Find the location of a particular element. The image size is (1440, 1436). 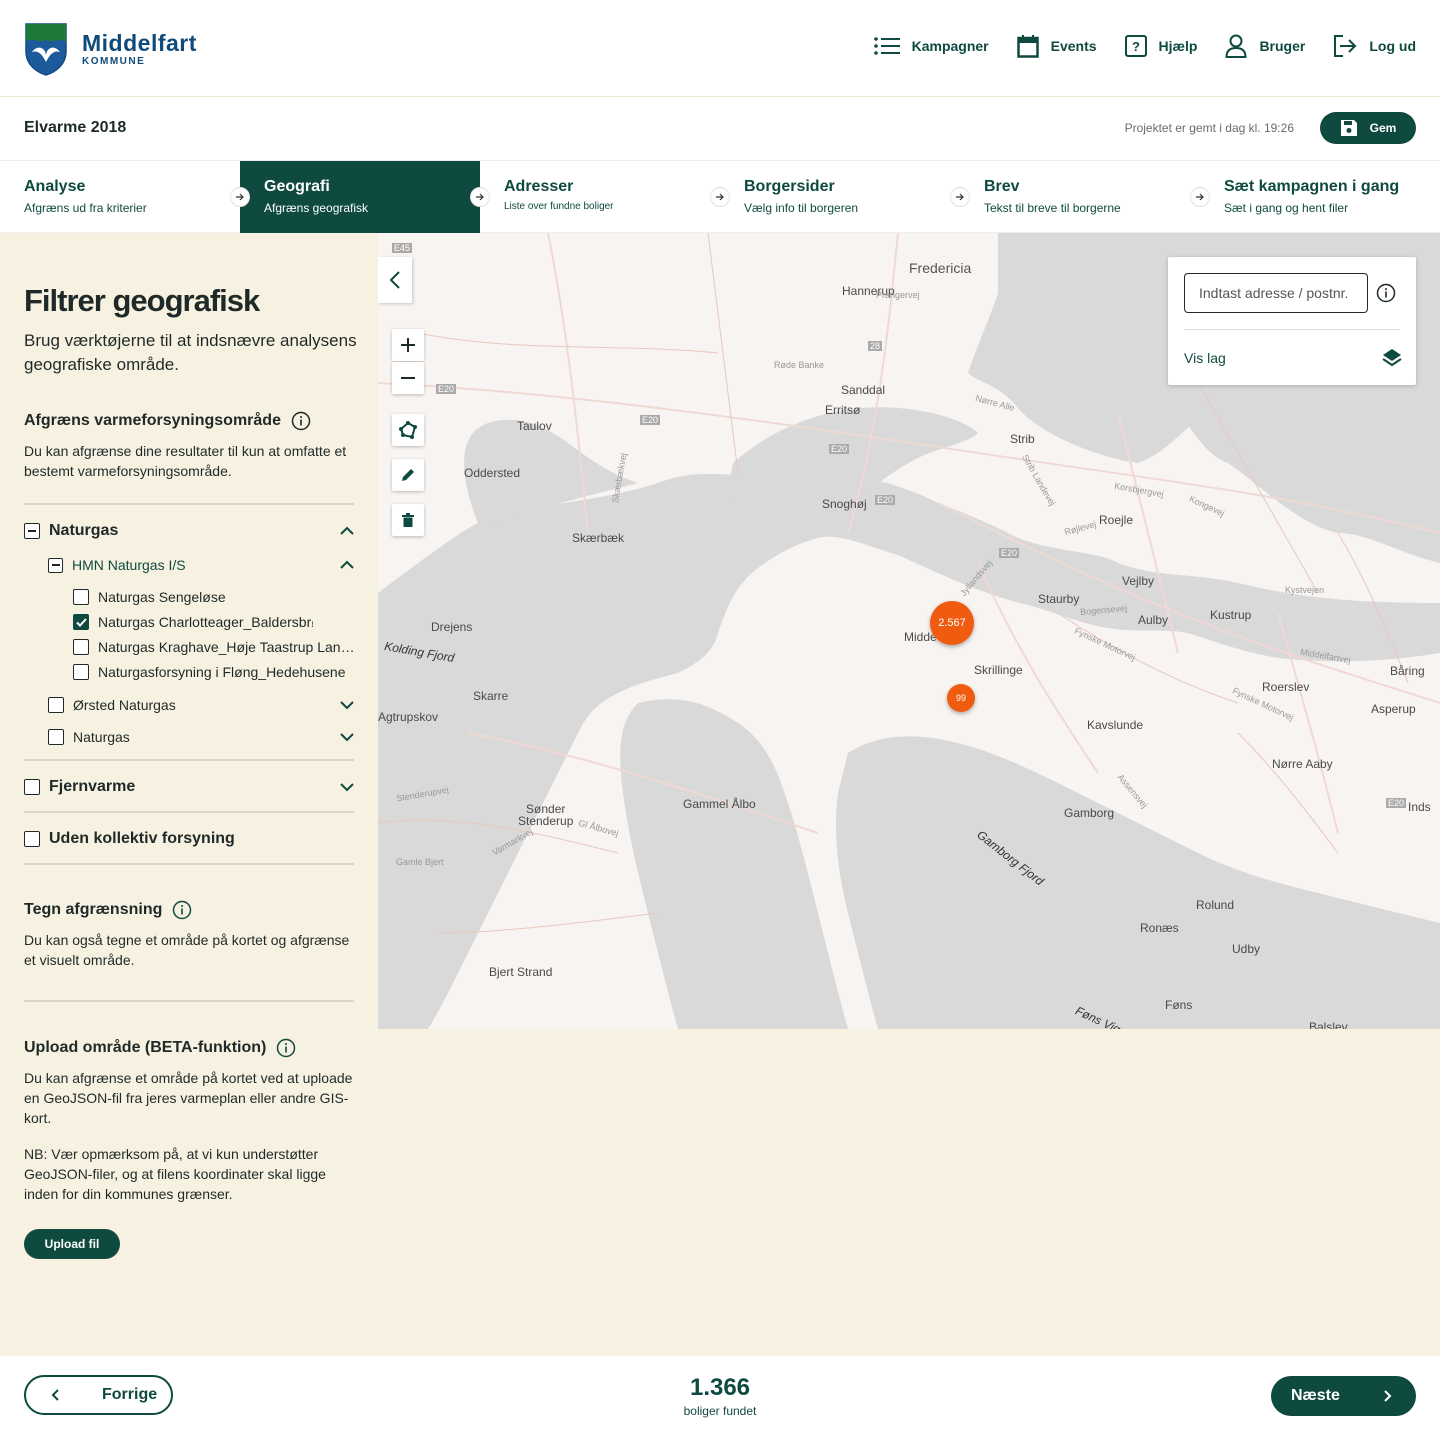

group-uden-kollektiv: Uden kollektiv forsyning is located at coordinates (189, 839).